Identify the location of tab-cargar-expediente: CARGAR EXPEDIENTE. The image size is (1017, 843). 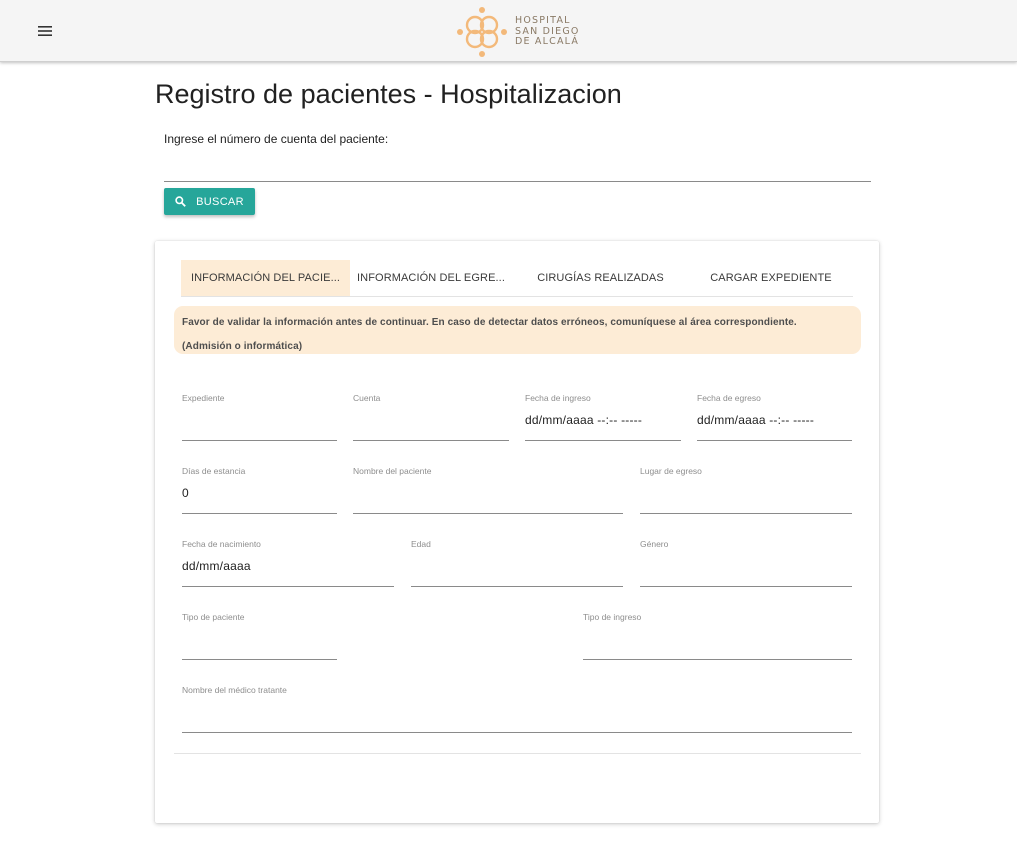
(771, 278).